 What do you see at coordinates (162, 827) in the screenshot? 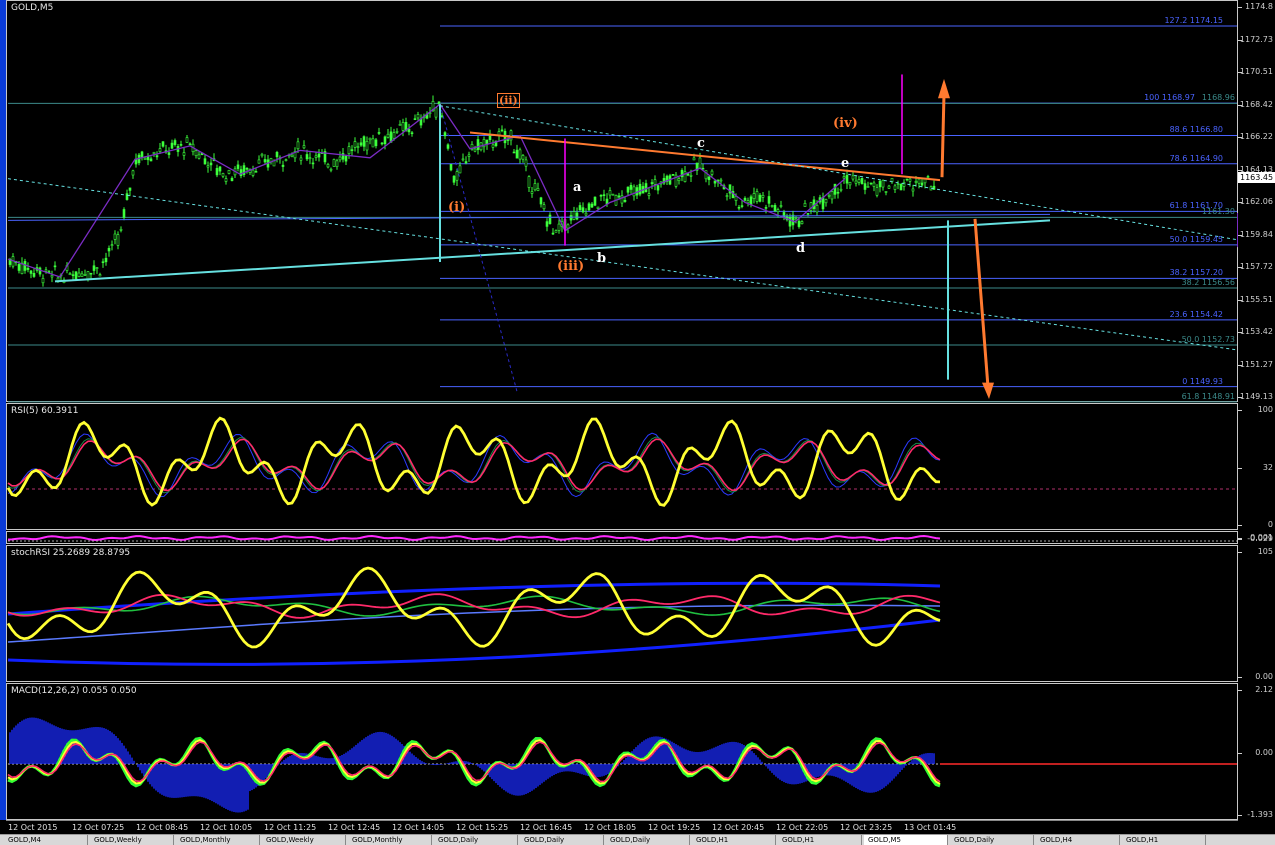
I see `time-label: 12 Oct 08:45` at bounding box center [162, 827].